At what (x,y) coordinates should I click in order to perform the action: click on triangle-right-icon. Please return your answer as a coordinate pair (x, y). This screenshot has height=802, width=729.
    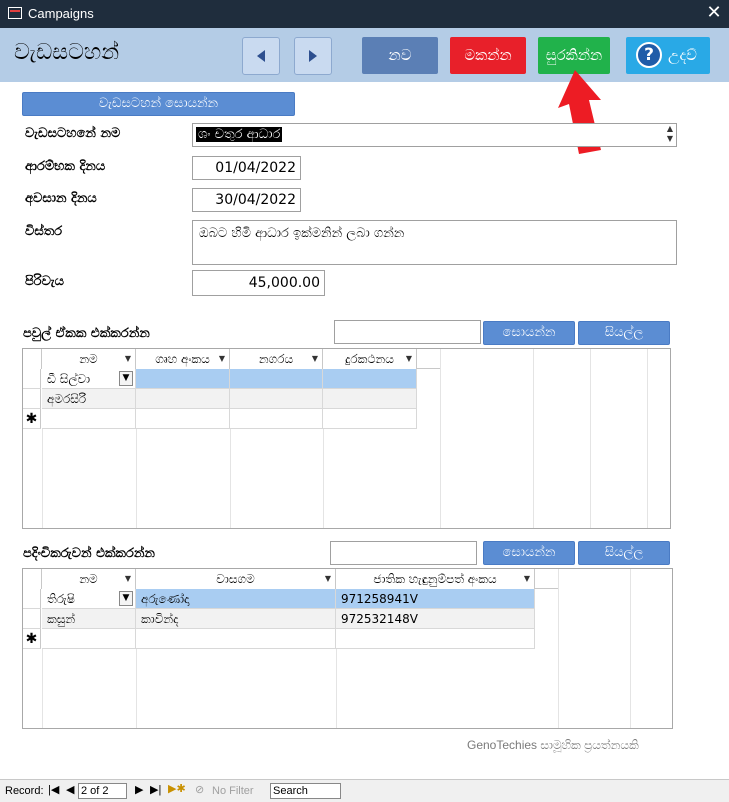
    Looking at the image, I should click on (313, 56).